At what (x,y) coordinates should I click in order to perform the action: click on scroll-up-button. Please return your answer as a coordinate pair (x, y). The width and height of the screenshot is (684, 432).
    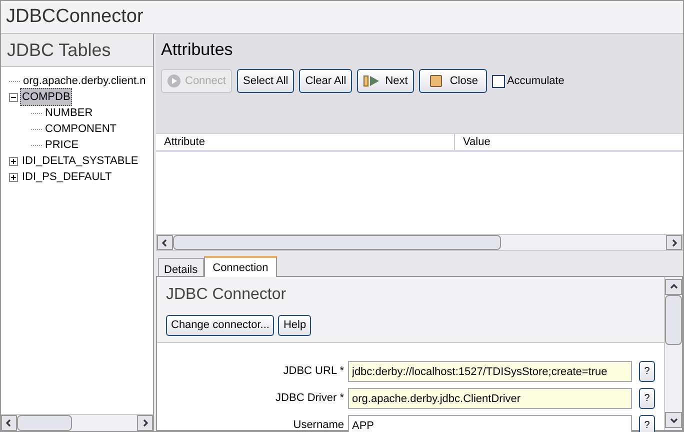
    Looking at the image, I should click on (673, 287).